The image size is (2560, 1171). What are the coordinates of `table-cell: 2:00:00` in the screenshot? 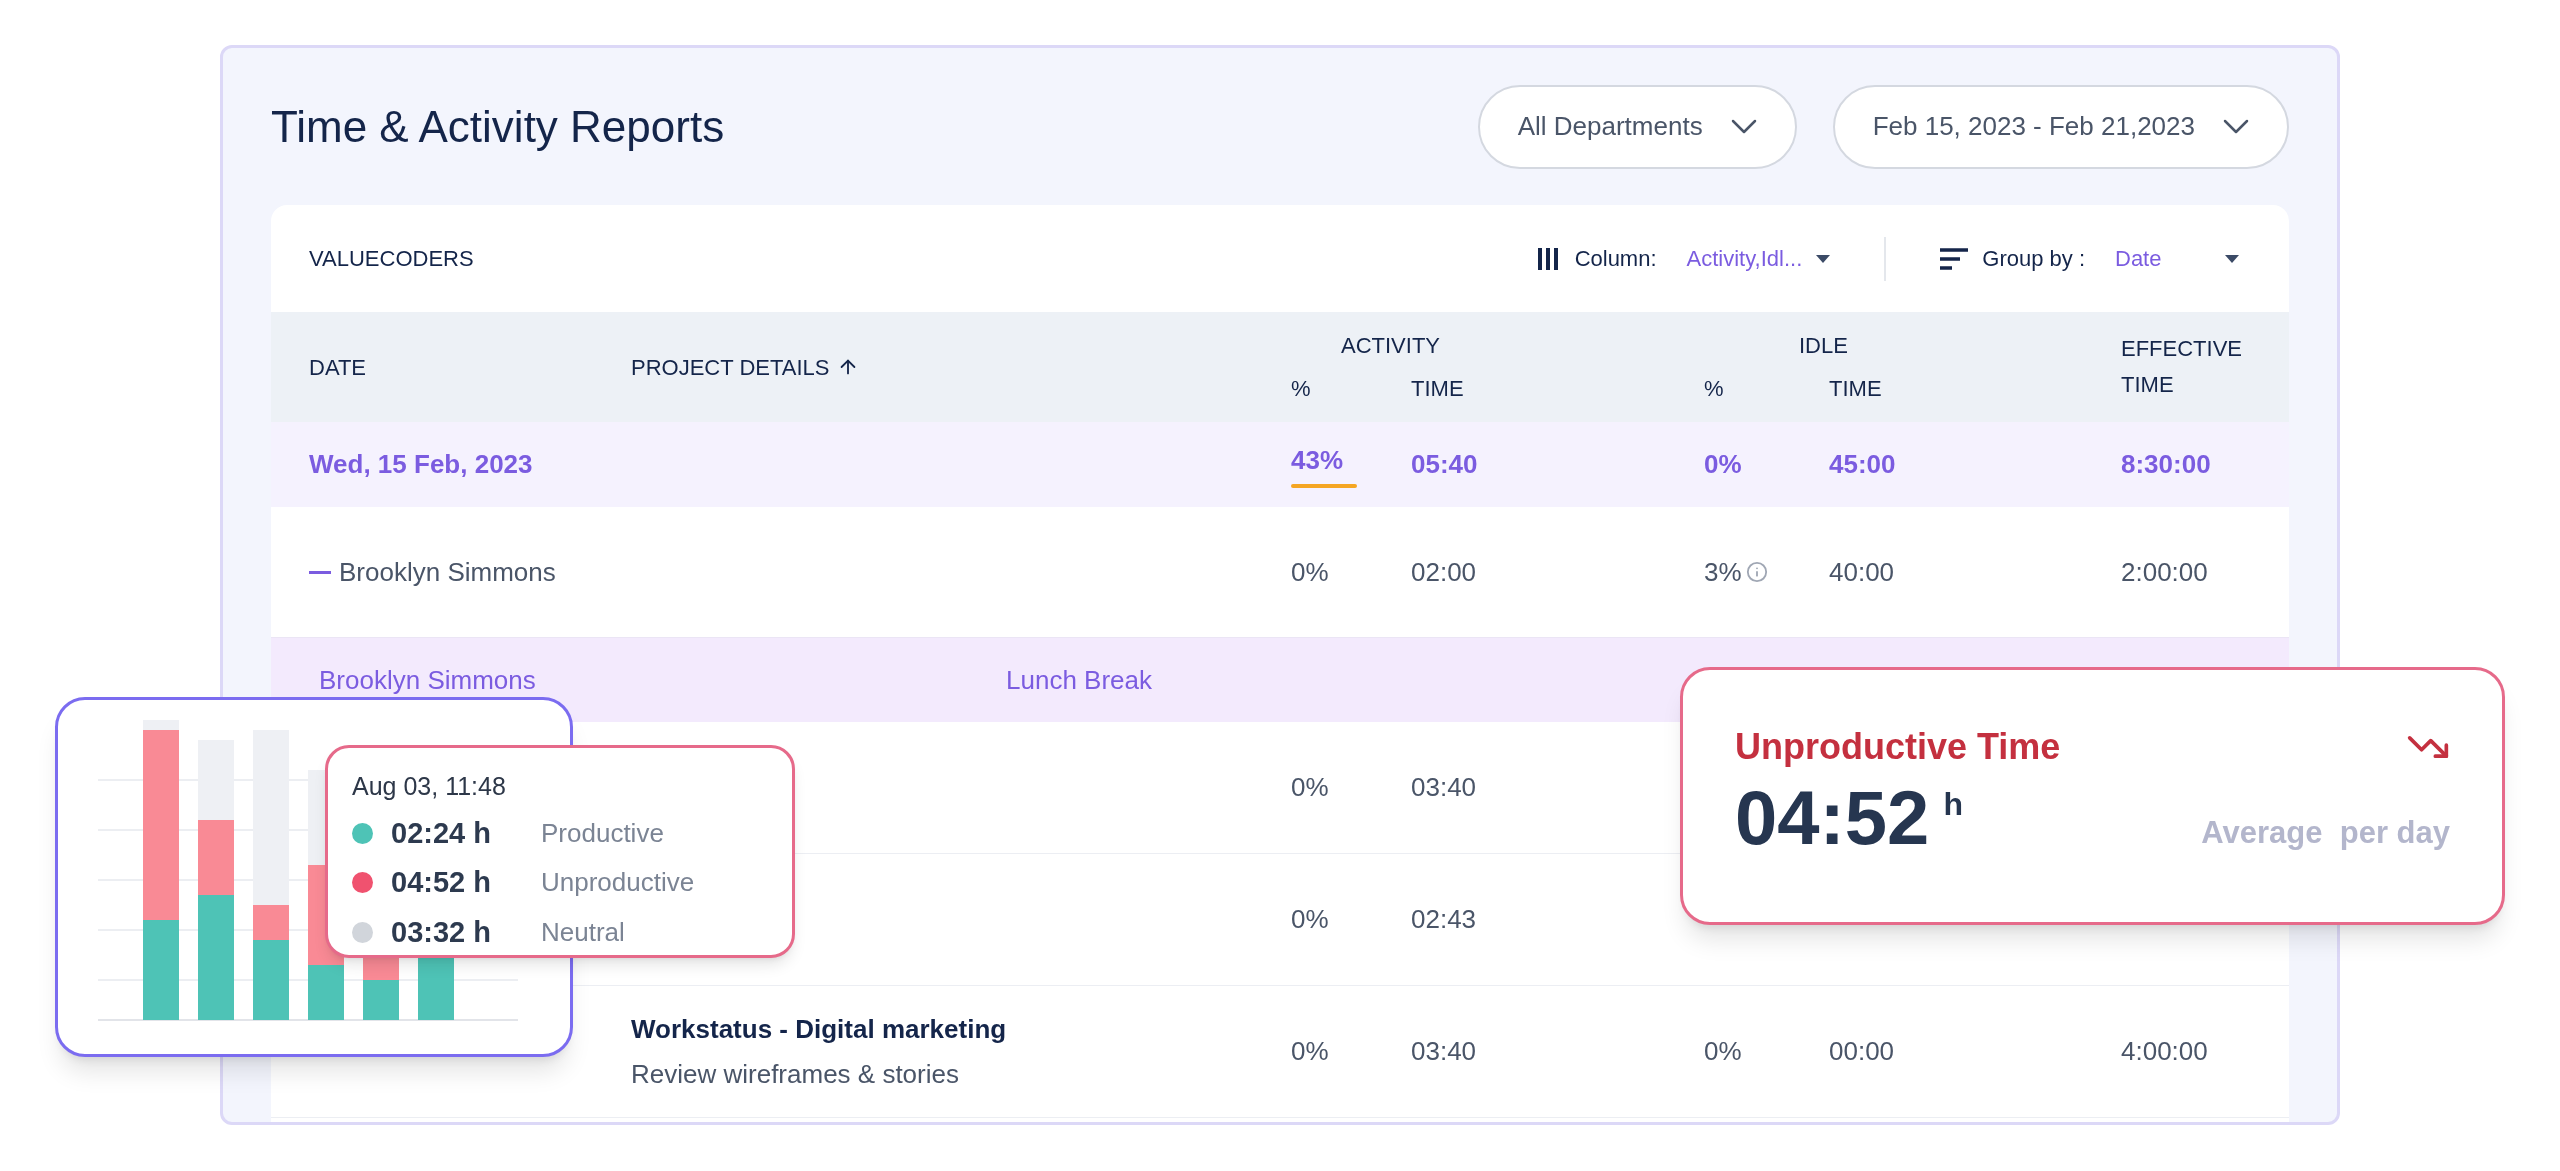 It's located at (2164, 571).